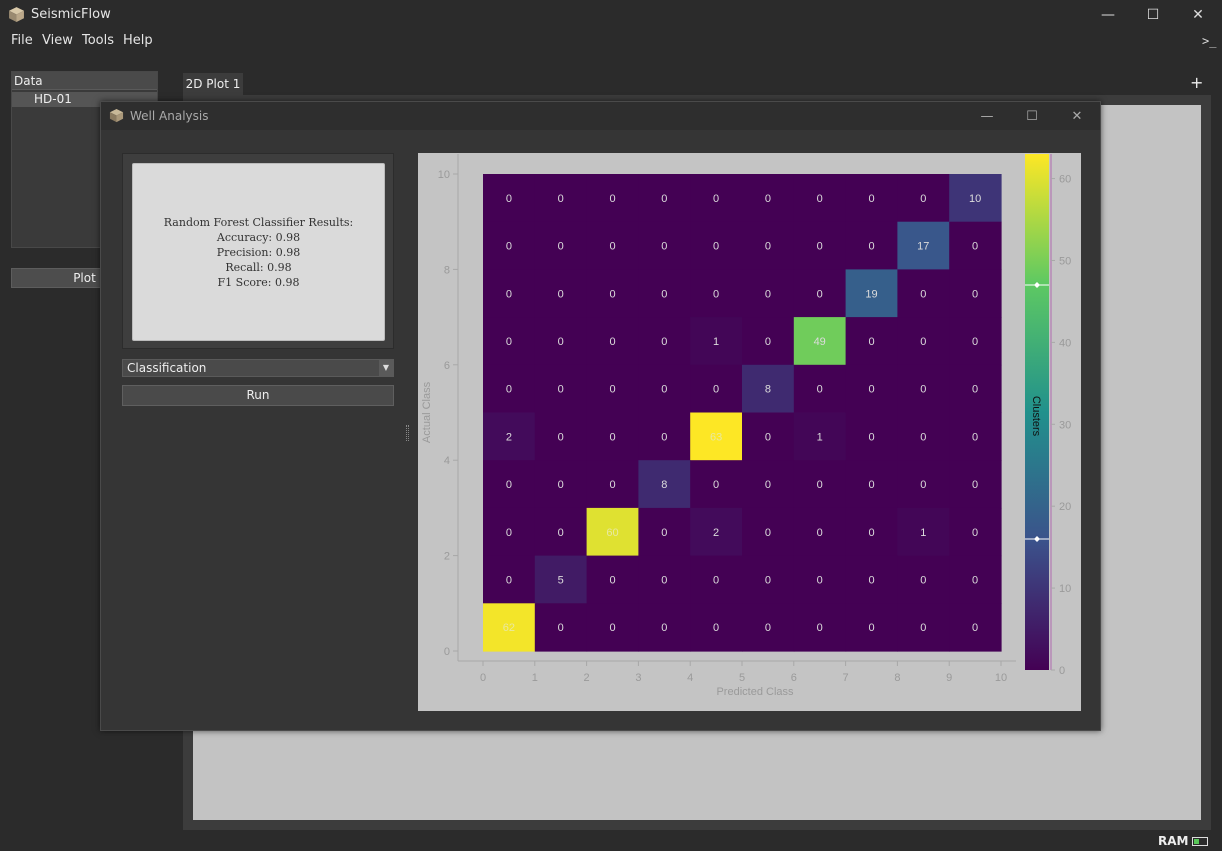 Image resolution: width=1222 pixels, height=851 pixels. I want to click on maximize-button: ☐, so click(1153, 15).